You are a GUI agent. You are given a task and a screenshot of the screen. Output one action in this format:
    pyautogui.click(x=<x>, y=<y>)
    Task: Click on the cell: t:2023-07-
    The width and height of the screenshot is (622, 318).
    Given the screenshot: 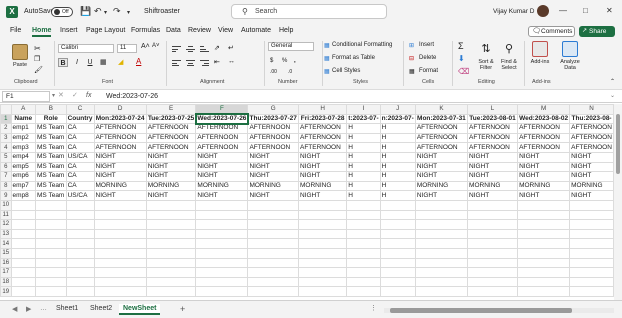 What is the action you would take?
    pyautogui.click(x=363, y=119)
    